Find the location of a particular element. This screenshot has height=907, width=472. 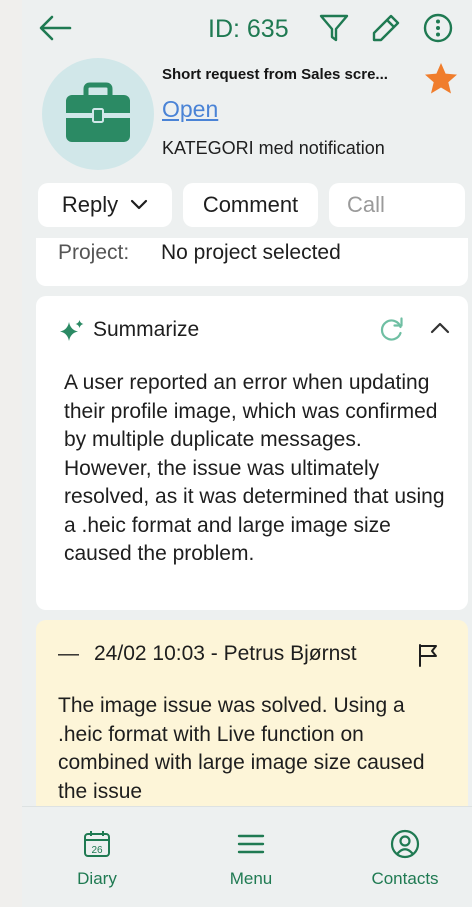

comment-label: Comment is located at coordinates (250, 204).